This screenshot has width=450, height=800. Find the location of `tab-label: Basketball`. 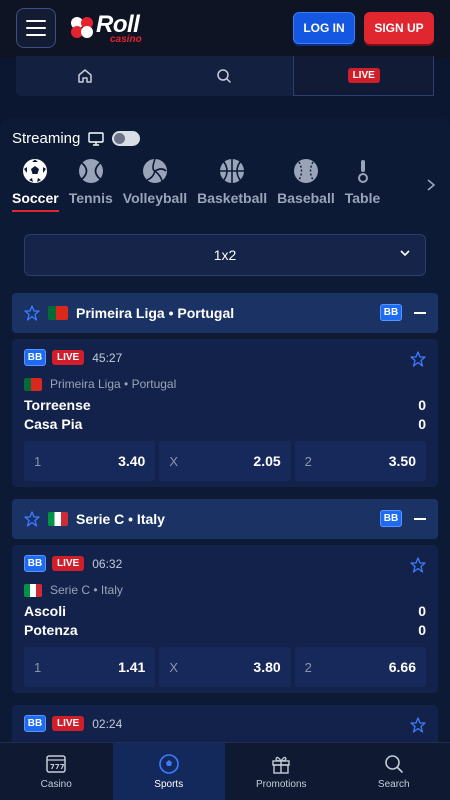

tab-label: Basketball is located at coordinates (232, 198).